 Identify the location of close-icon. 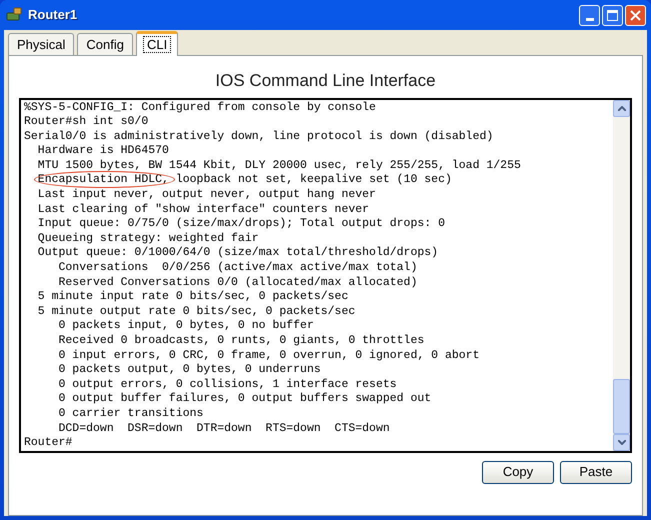
(635, 15).